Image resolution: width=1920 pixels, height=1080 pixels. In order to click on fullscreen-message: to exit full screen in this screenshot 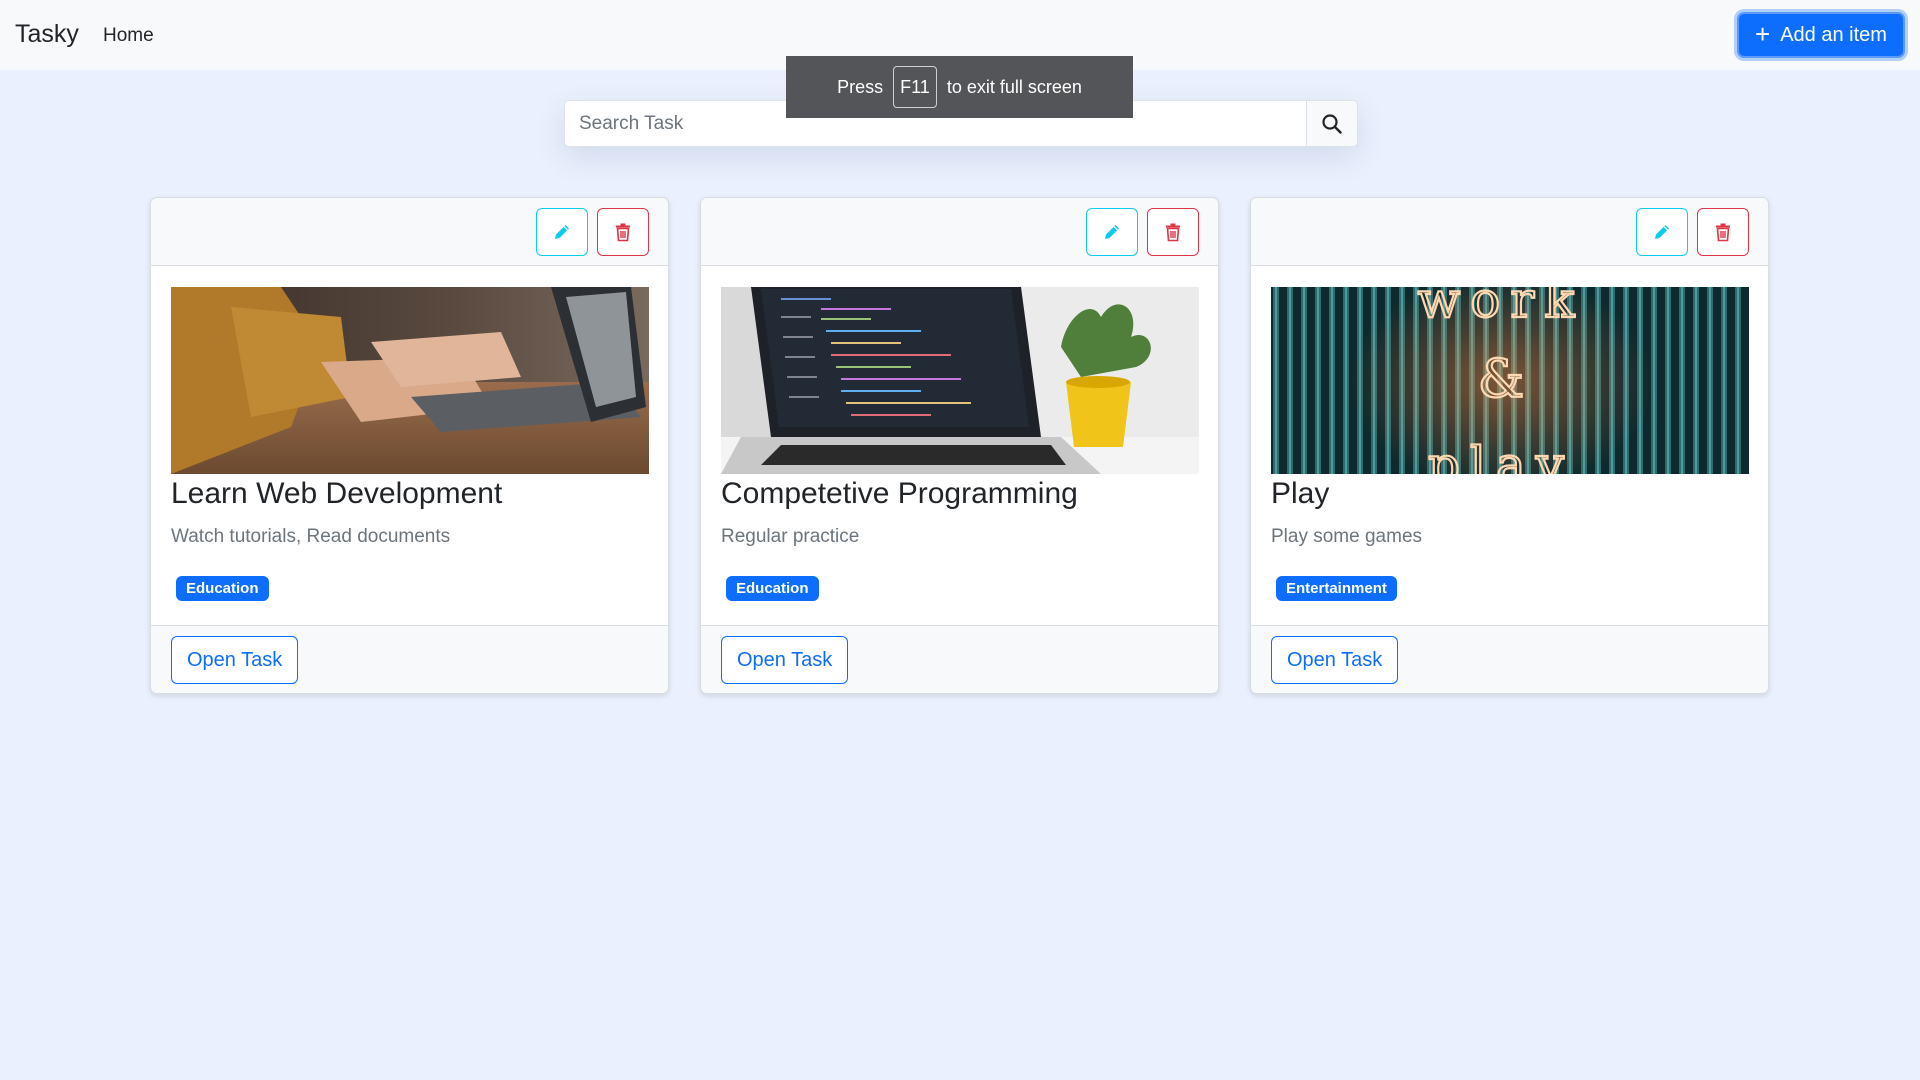, I will do `click(1014, 86)`.